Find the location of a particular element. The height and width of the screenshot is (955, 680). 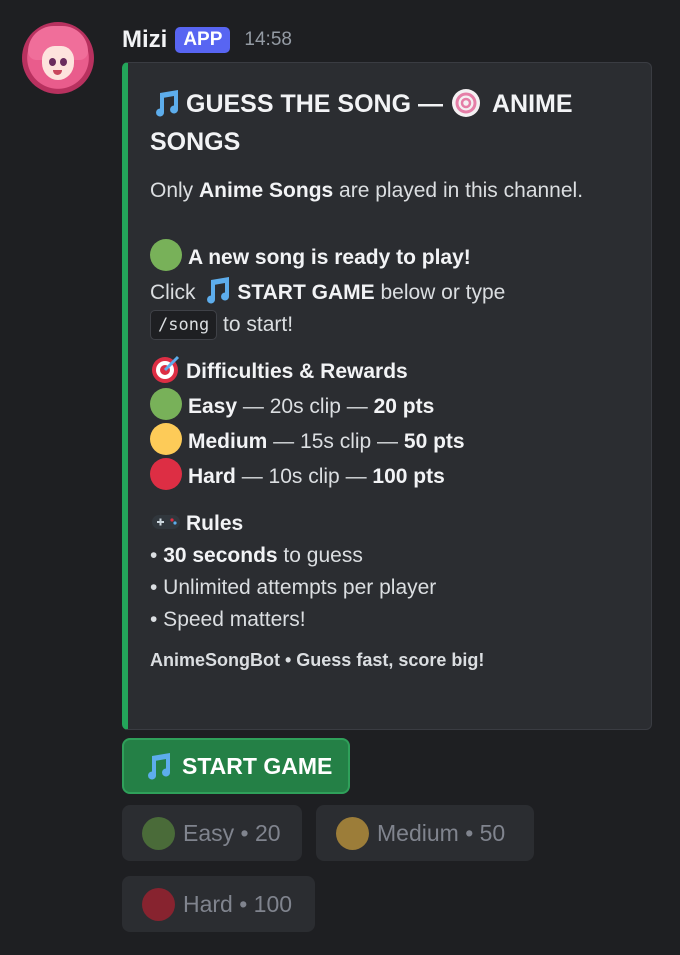

avatar is located at coordinates (58, 58).